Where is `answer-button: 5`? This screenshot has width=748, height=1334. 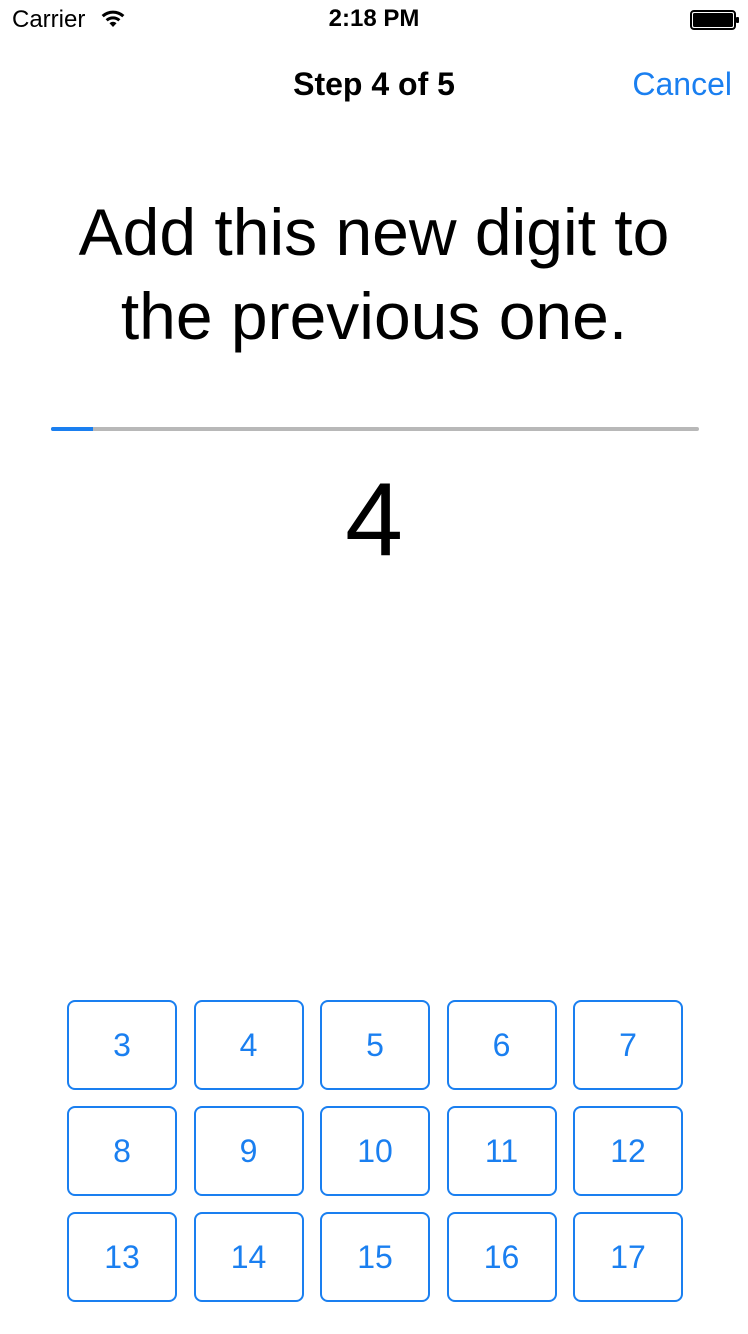
answer-button: 5 is located at coordinates (375, 1045).